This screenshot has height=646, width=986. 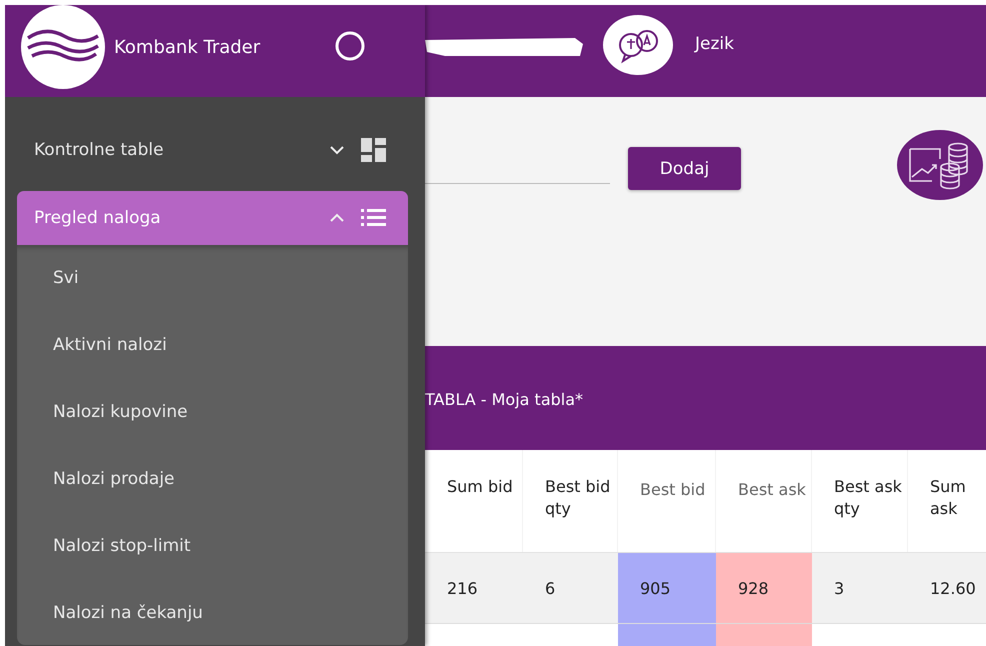 I want to click on table-cell-text: 216, so click(x=462, y=589).